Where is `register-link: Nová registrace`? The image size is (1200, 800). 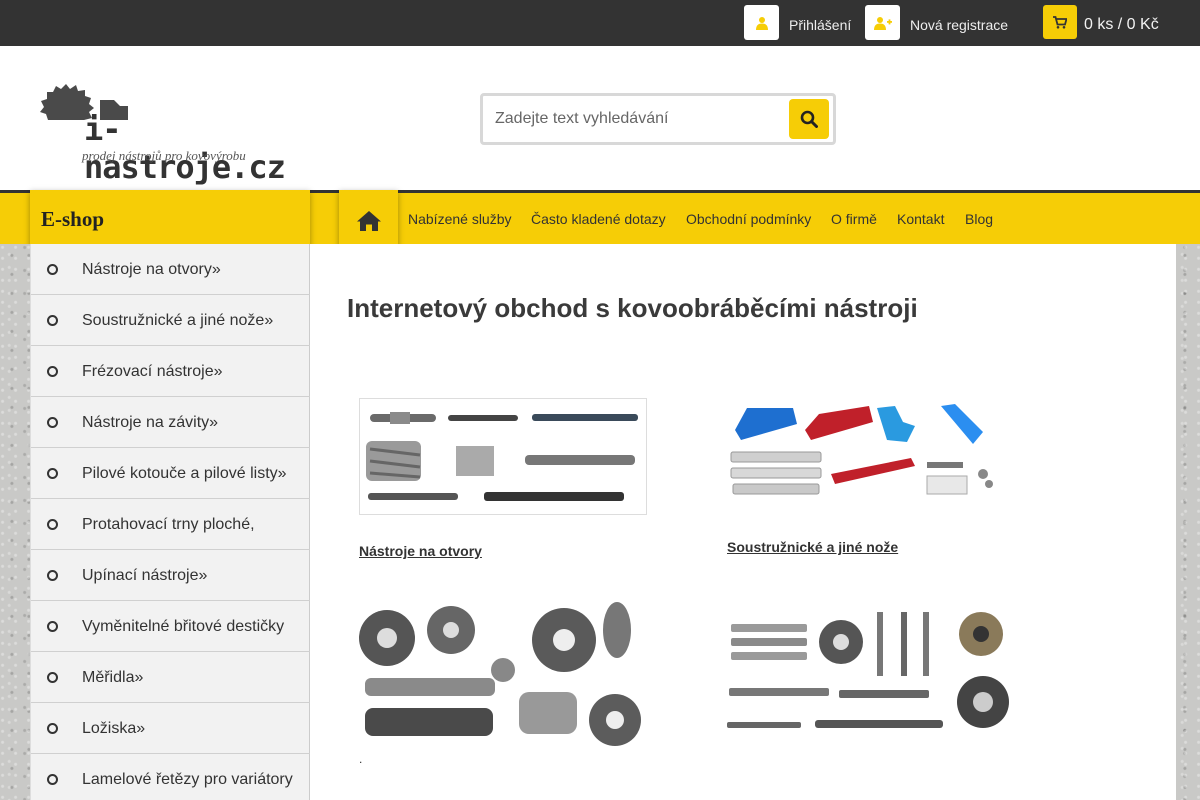
register-link: Nová registrace is located at coordinates (959, 25).